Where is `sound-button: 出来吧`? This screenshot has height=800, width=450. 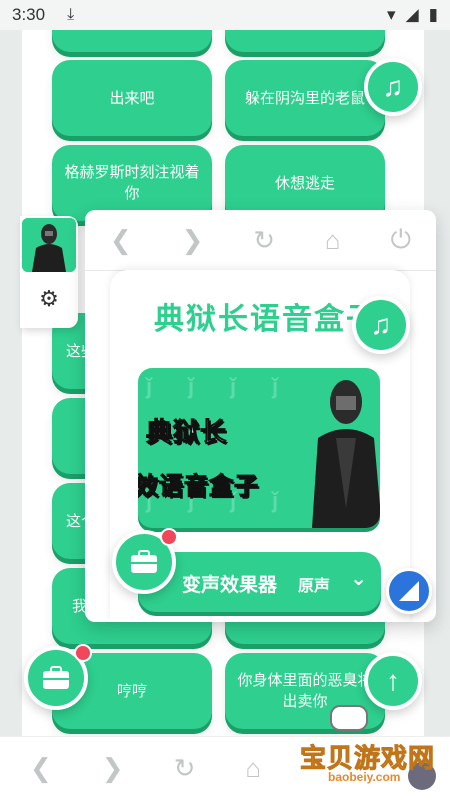
sound-button: 出来吧 is located at coordinates (132, 98).